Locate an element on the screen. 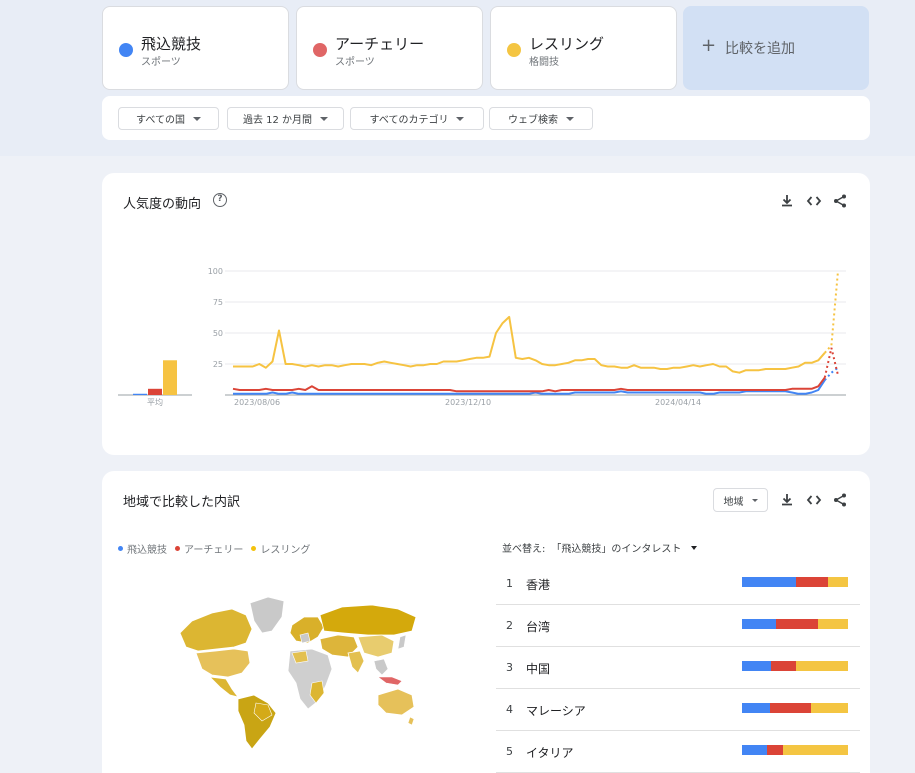  filter-time: 過去 12 か月間 is located at coordinates (285, 118).